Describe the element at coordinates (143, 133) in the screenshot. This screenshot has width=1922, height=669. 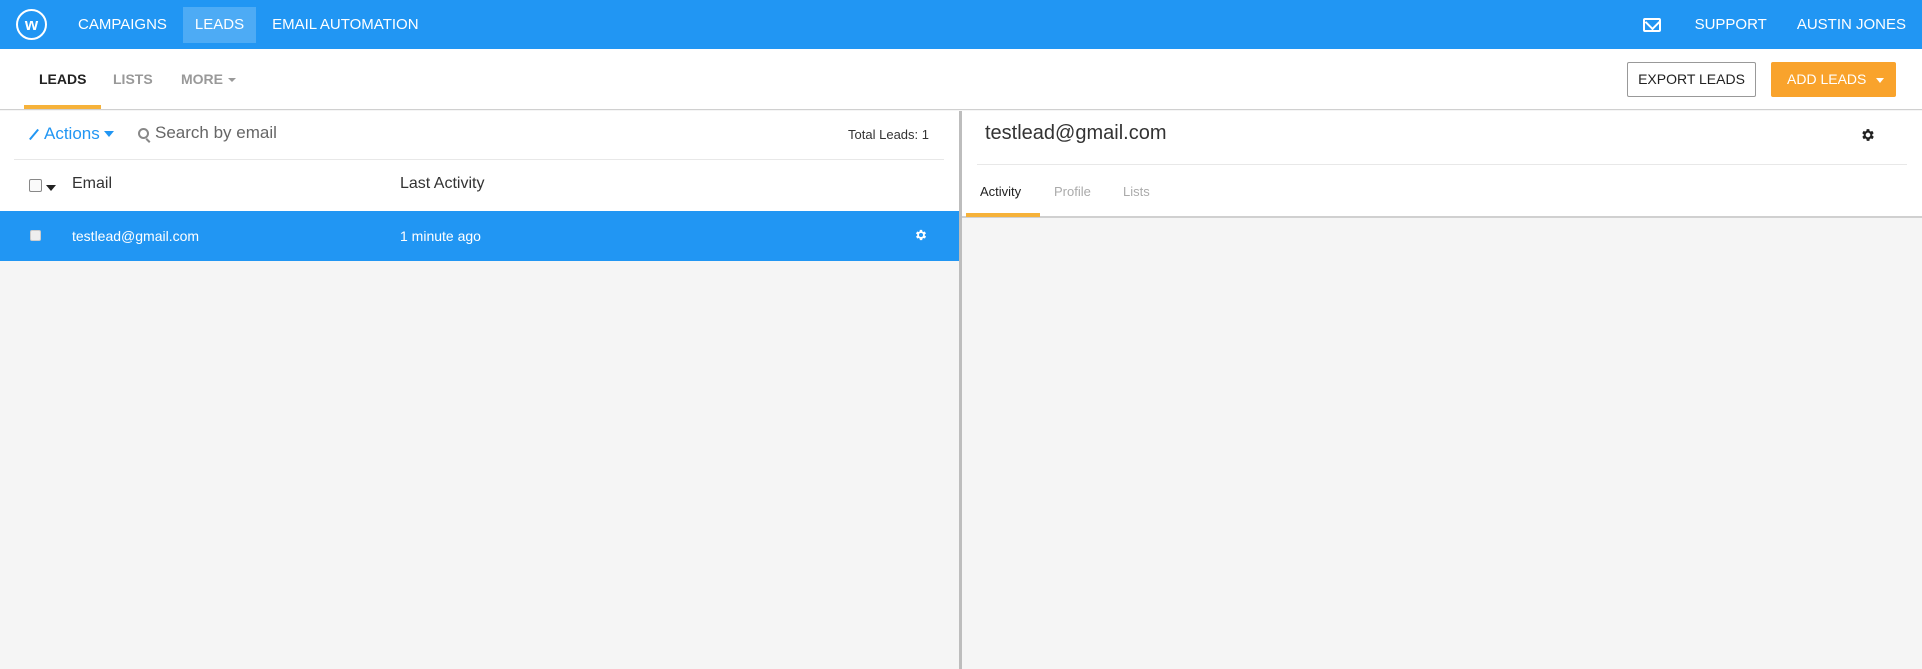
I see `search-icon` at that location.